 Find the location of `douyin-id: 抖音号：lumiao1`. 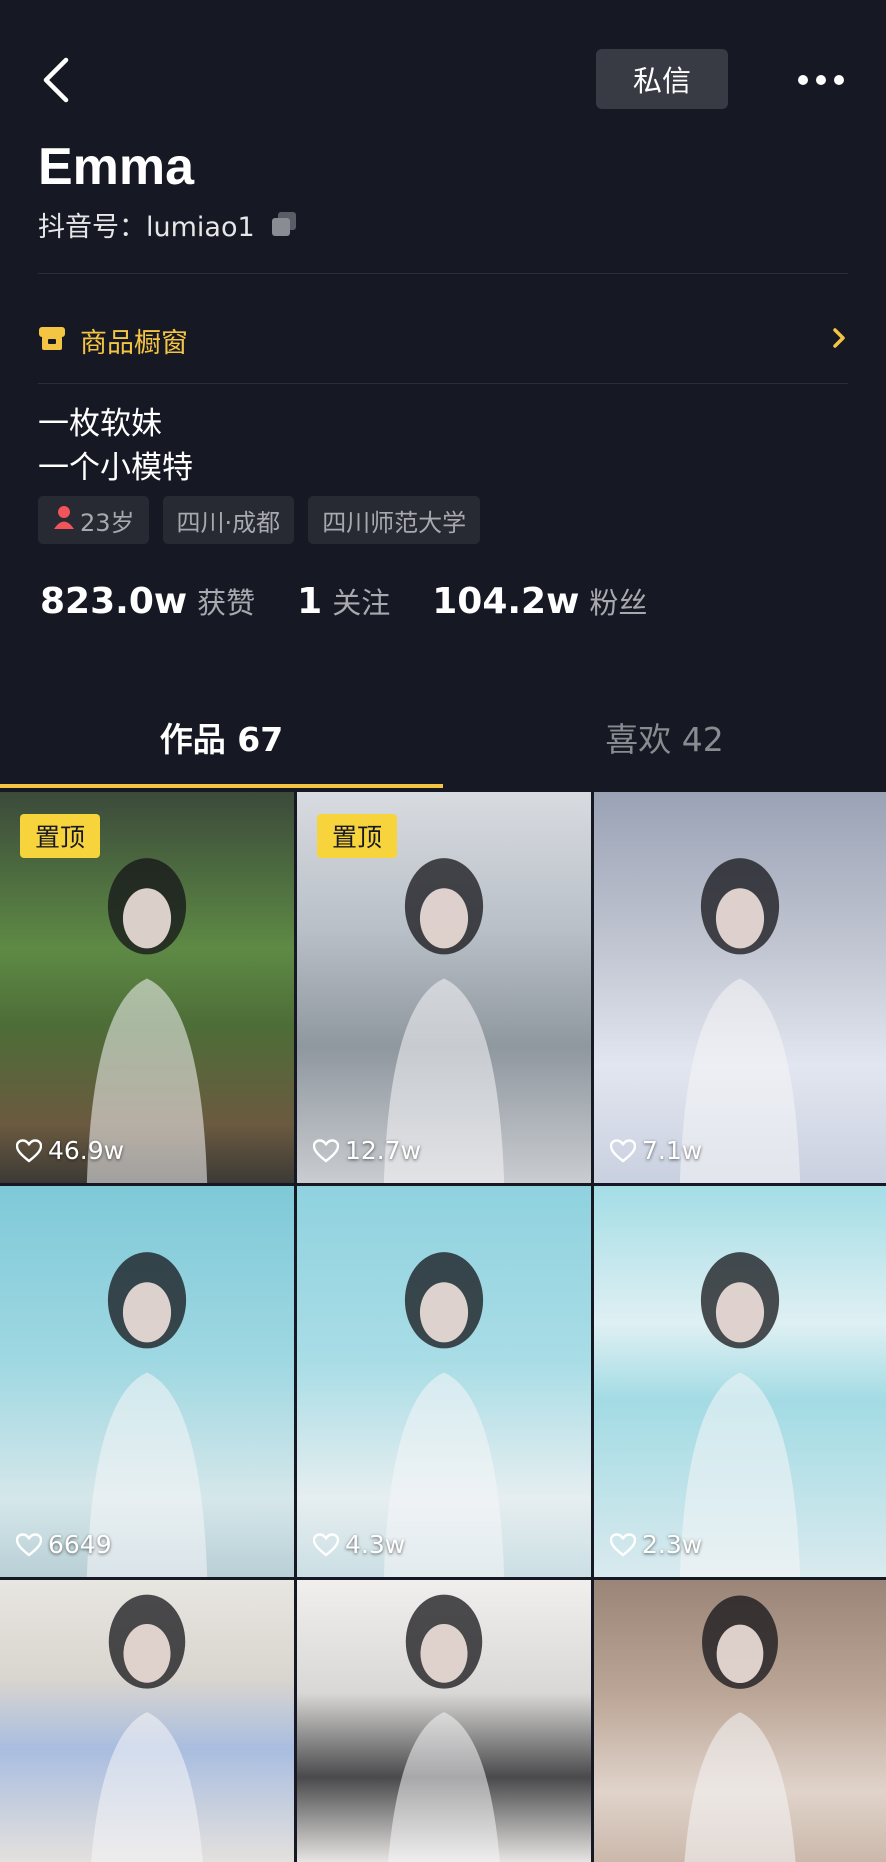

douyin-id: 抖音号：lumiao1 is located at coordinates (146, 227).